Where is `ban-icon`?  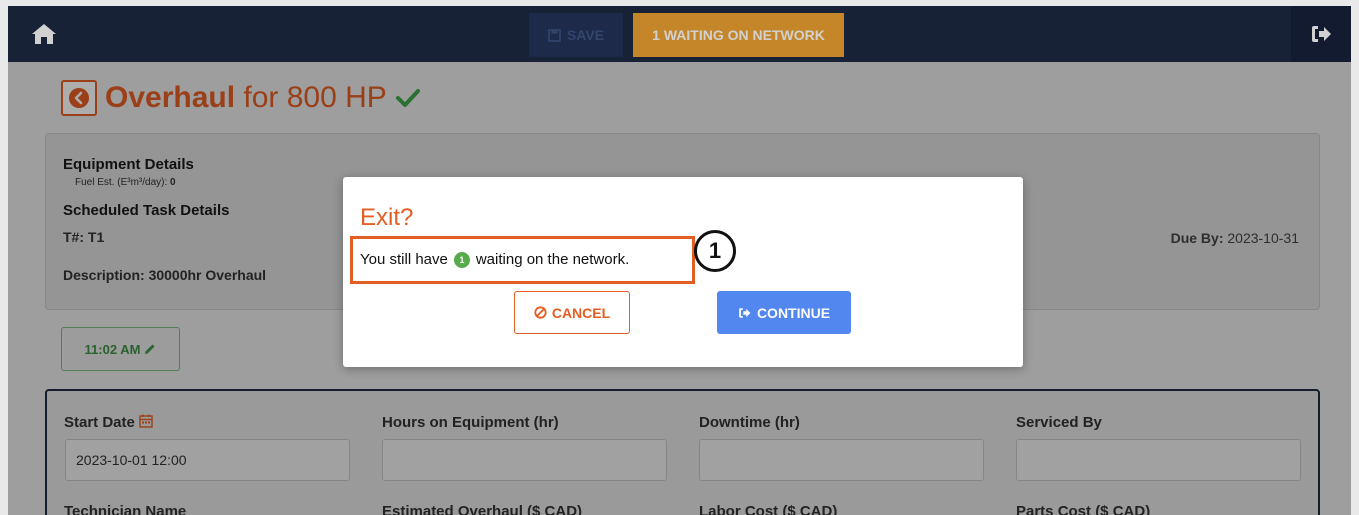 ban-icon is located at coordinates (540, 312).